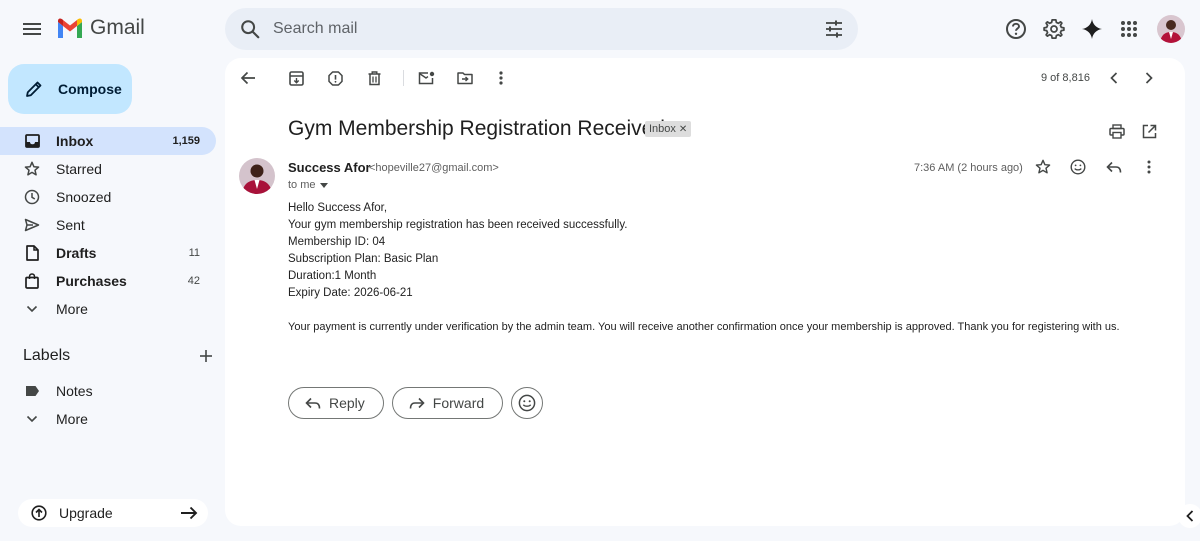 This screenshot has height=541, width=1200. What do you see at coordinates (32, 253) in the screenshot?
I see `draft-file-icon` at bounding box center [32, 253].